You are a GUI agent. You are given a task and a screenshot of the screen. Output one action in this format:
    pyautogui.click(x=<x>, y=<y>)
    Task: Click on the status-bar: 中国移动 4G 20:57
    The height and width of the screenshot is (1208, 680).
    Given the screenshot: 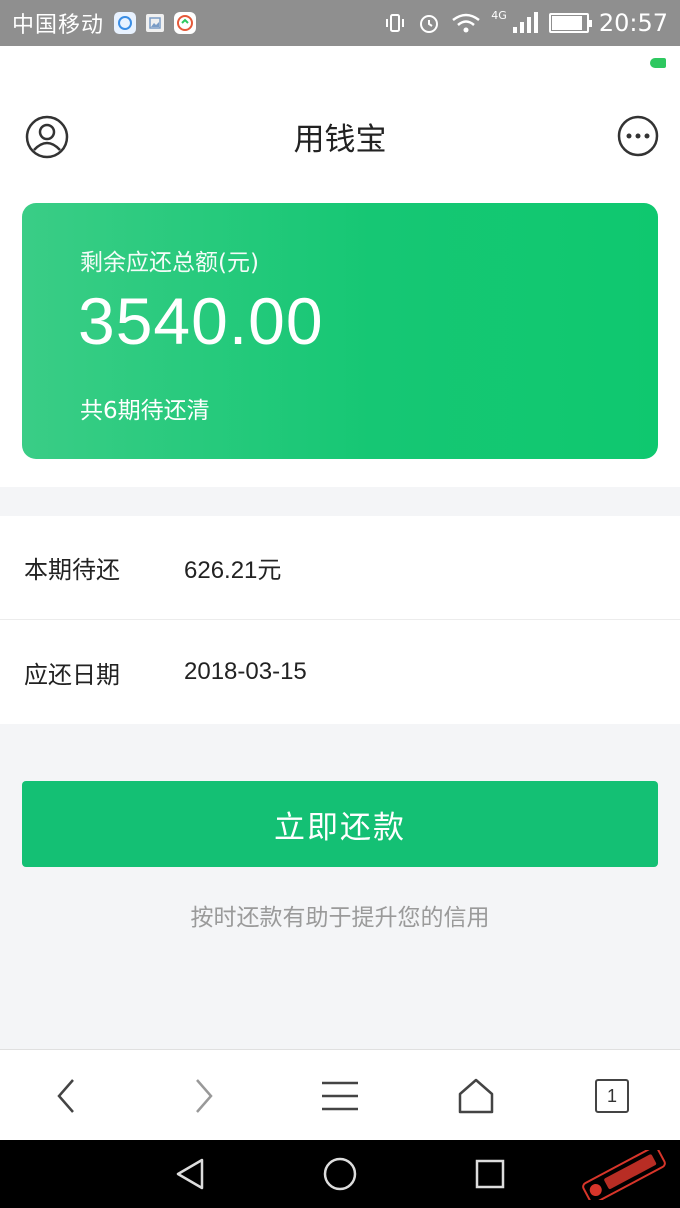 What is the action you would take?
    pyautogui.click(x=340, y=23)
    